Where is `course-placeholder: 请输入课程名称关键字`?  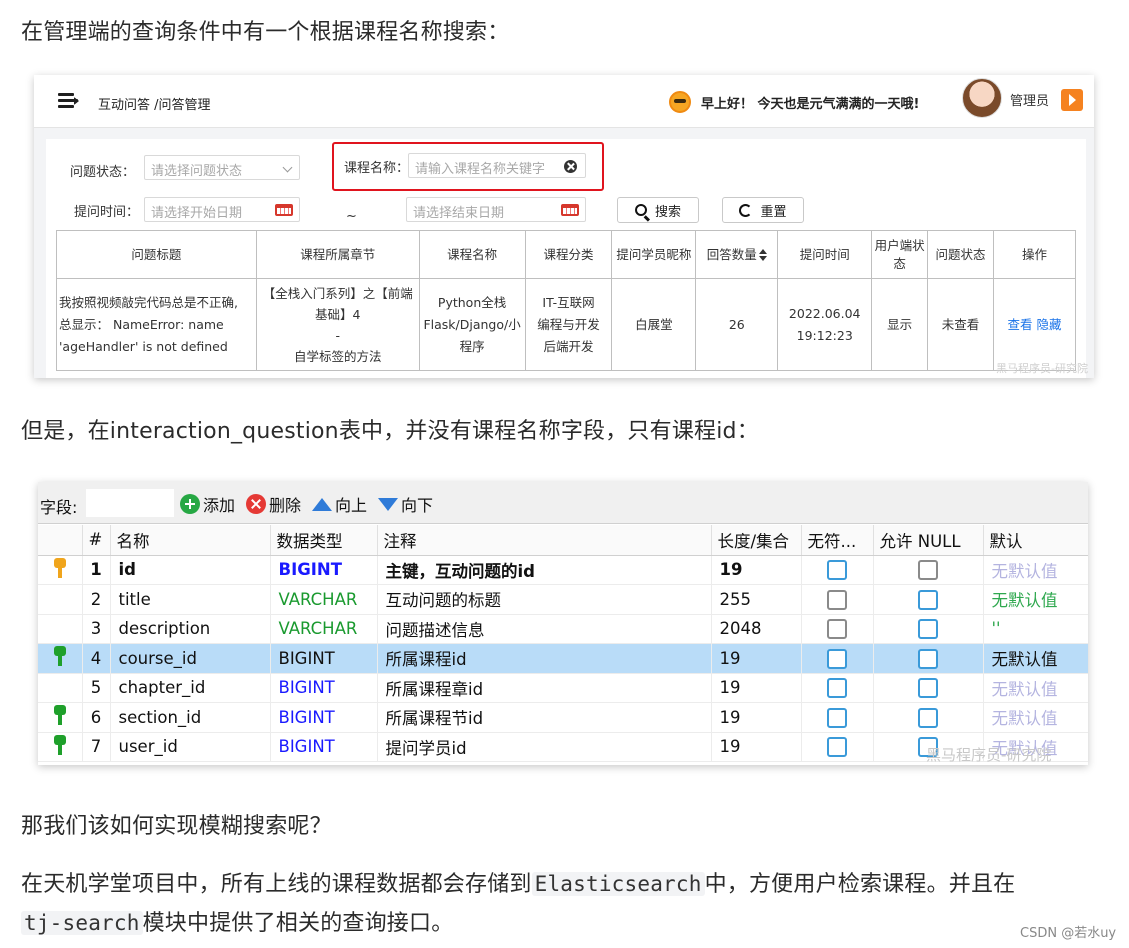
course-placeholder: 请输入课程名称关键字 is located at coordinates (480, 169).